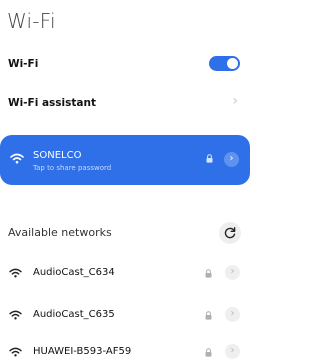  What do you see at coordinates (125, 274) in the screenshot?
I see `list-item: AudioCast_C634 ›` at bounding box center [125, 274].